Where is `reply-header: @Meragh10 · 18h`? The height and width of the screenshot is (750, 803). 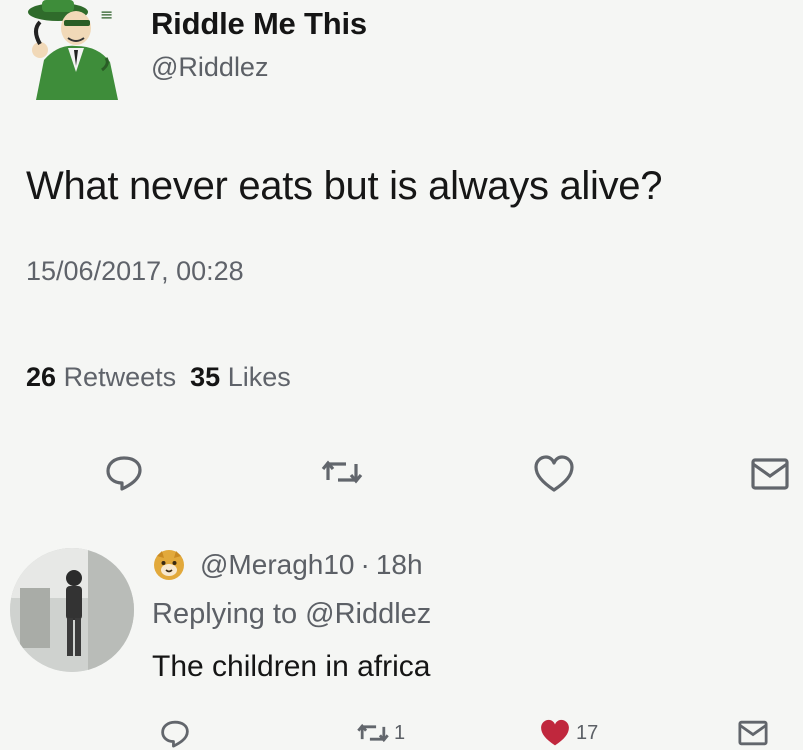 reply-header: @Meragh10 · 18h is located at coordinates (287, 565).